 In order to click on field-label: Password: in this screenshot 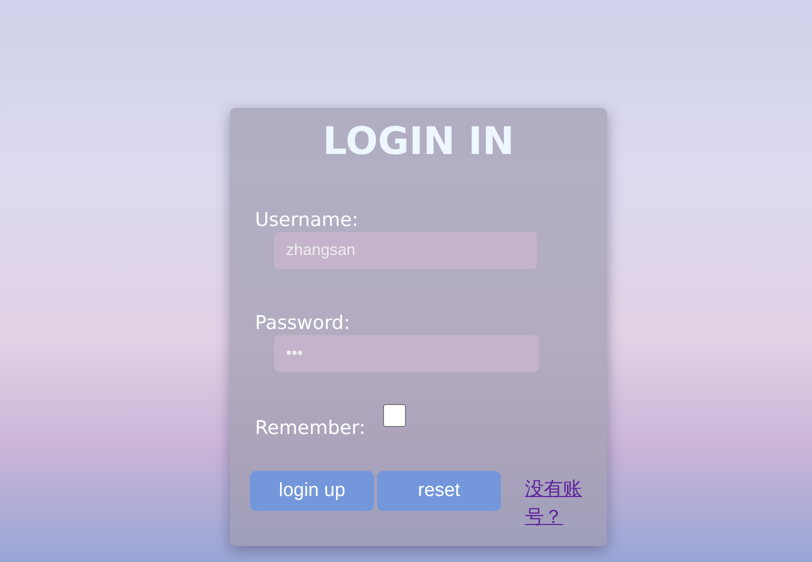, I will do `click(303, 323)`.